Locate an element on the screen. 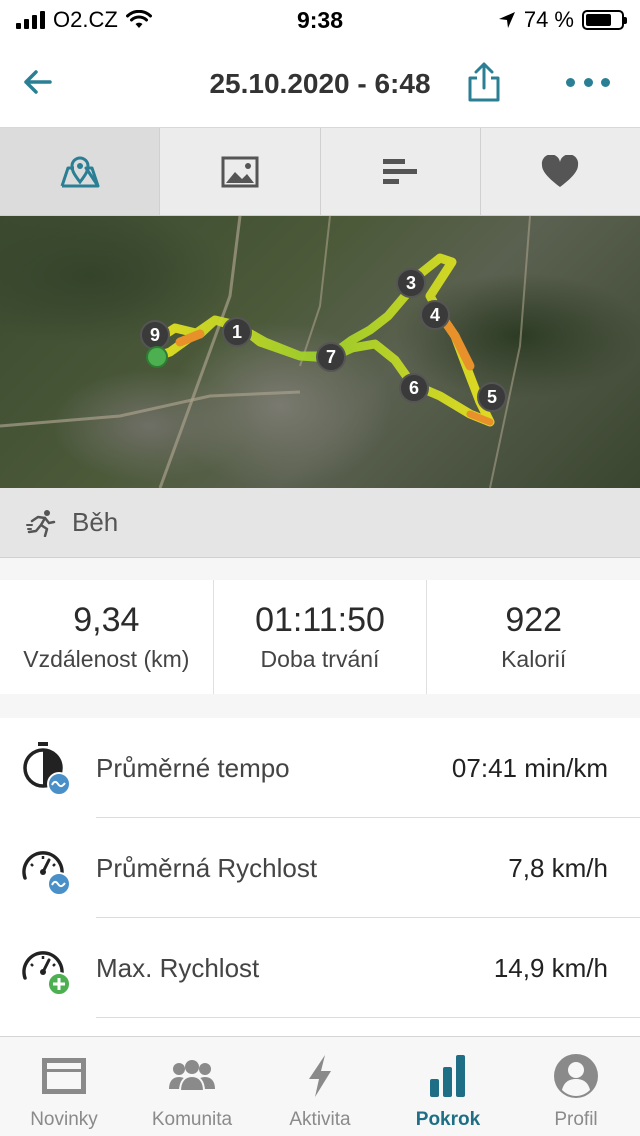  bars-icon is located at coordinates (400, 171).